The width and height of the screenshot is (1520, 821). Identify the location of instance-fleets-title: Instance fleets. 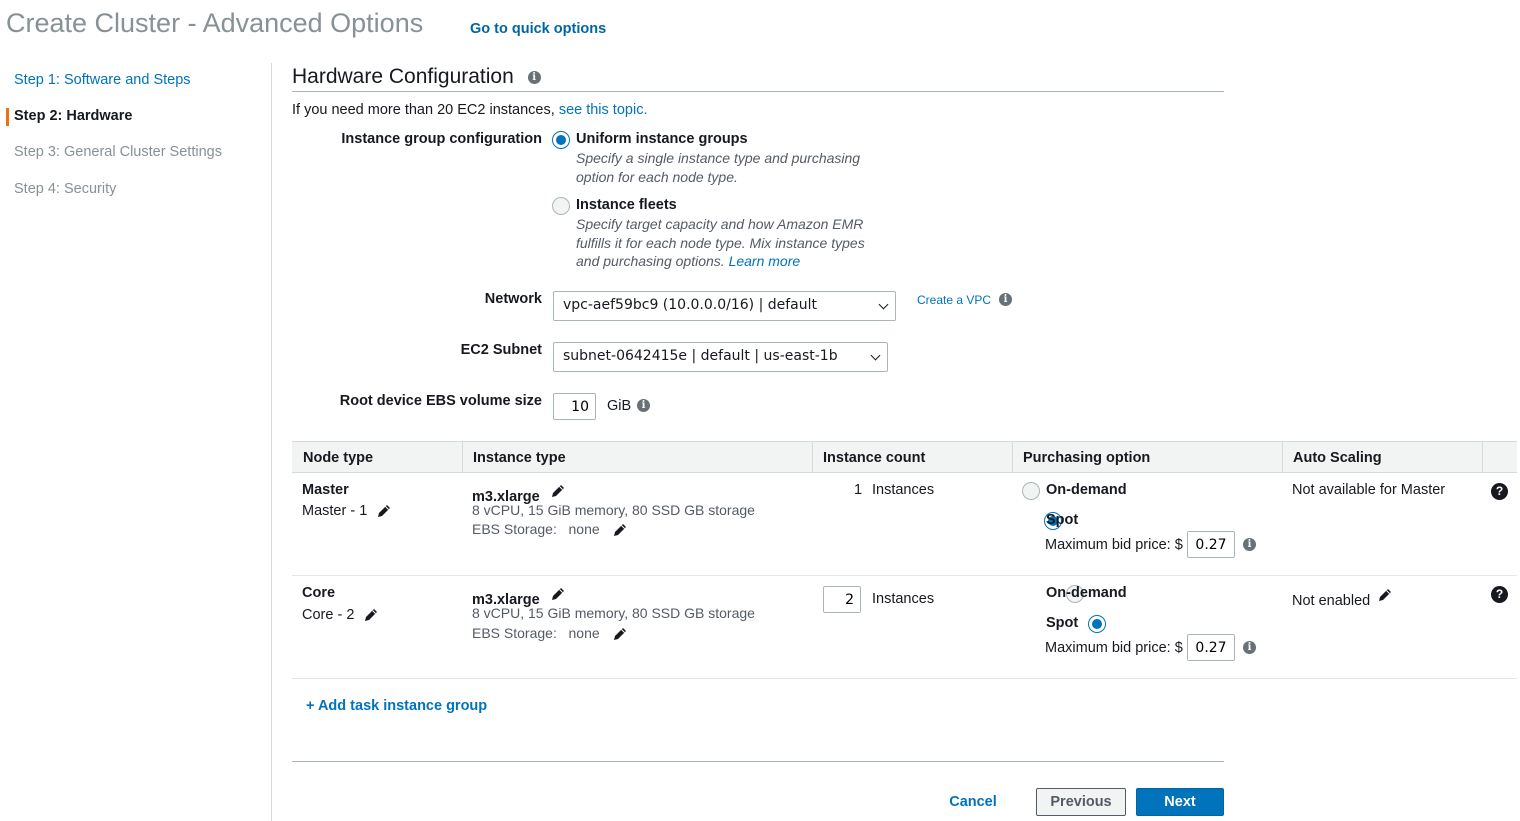
(626, 205).